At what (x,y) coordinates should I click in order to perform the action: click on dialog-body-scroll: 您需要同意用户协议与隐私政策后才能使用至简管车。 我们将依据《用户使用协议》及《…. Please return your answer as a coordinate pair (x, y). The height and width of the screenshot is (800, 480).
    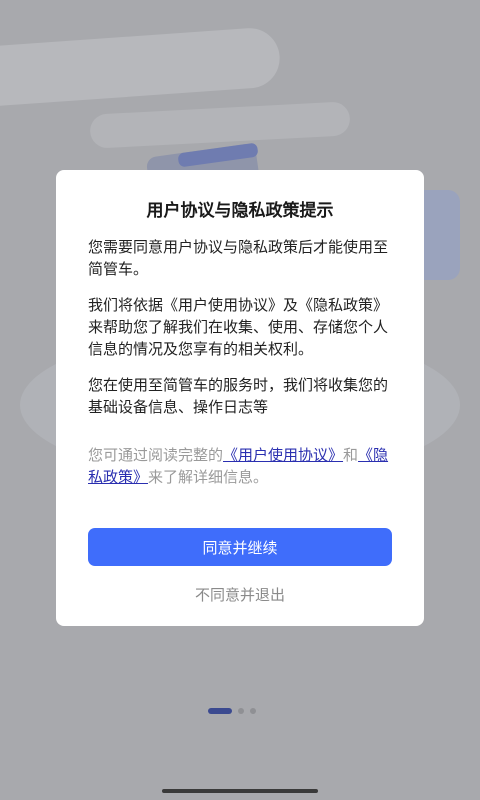
    Looking at the image, I should click on (241, 329).